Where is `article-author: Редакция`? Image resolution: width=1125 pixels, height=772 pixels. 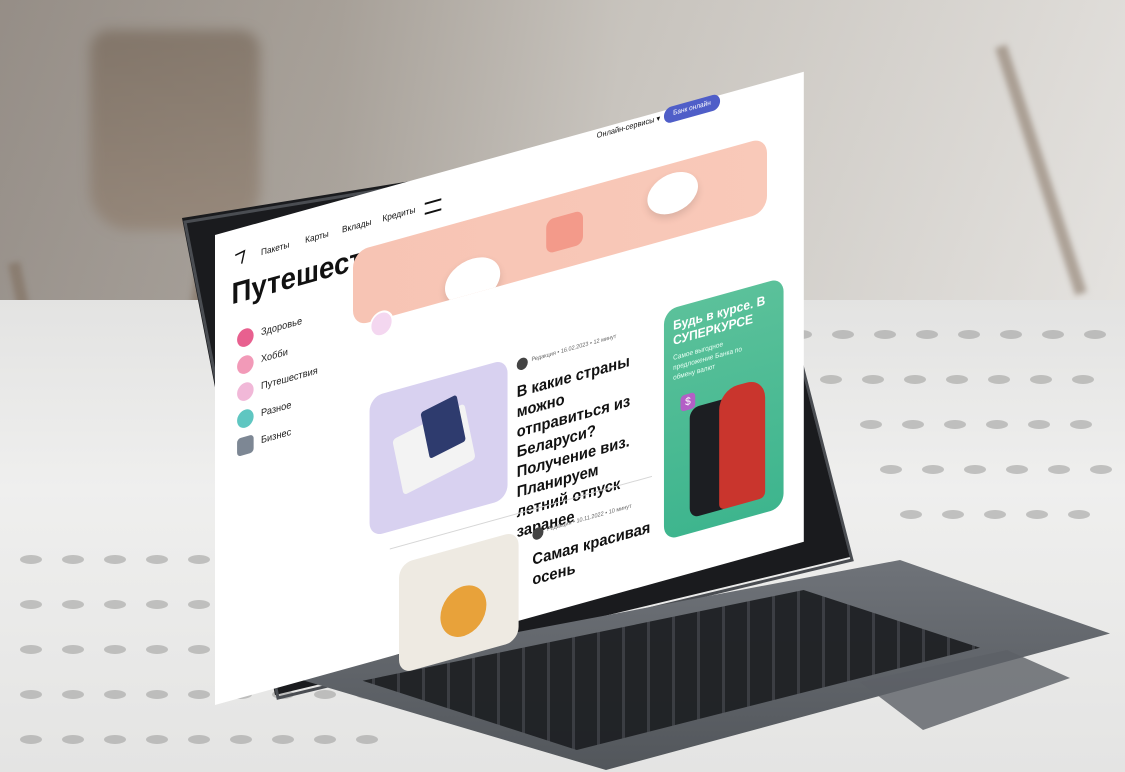
article-author: Редакция is located at coordinates (543, 357).